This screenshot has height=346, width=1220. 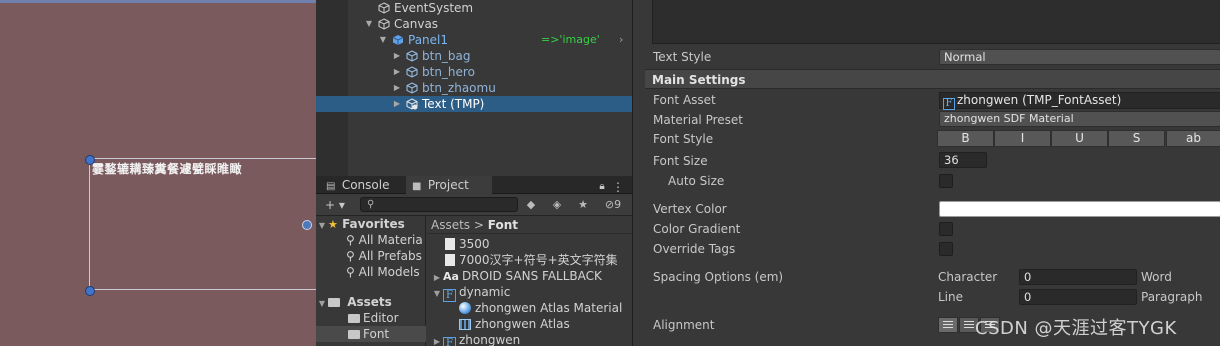 What do you see at coordinates (474, 24) in the screenshot?
I see `hierarchy-item-canvas: ▼ Canvas` at bounding box center [474, 24].